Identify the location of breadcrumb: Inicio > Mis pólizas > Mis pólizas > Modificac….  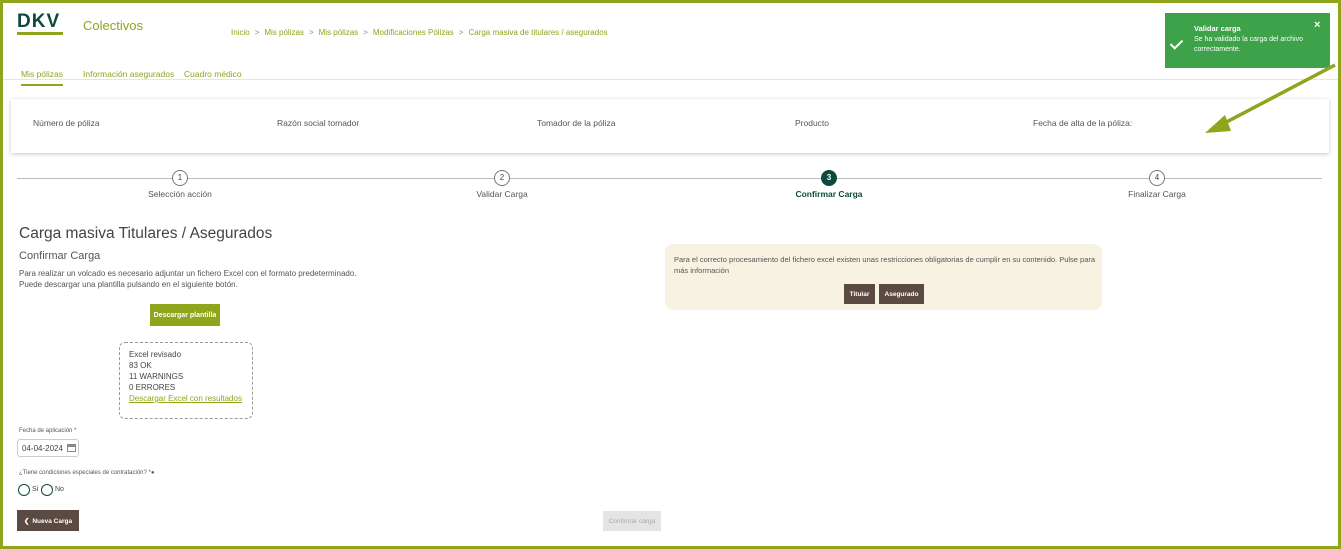
(419, 32).